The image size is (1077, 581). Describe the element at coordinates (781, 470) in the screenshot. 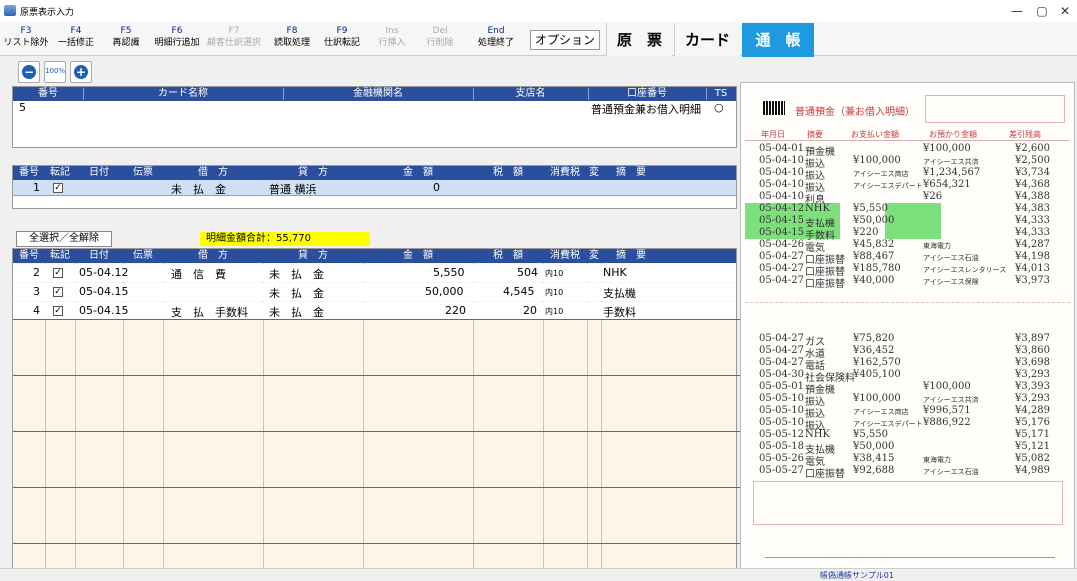

I see `ledger-cell: 05-05-27` at that location.